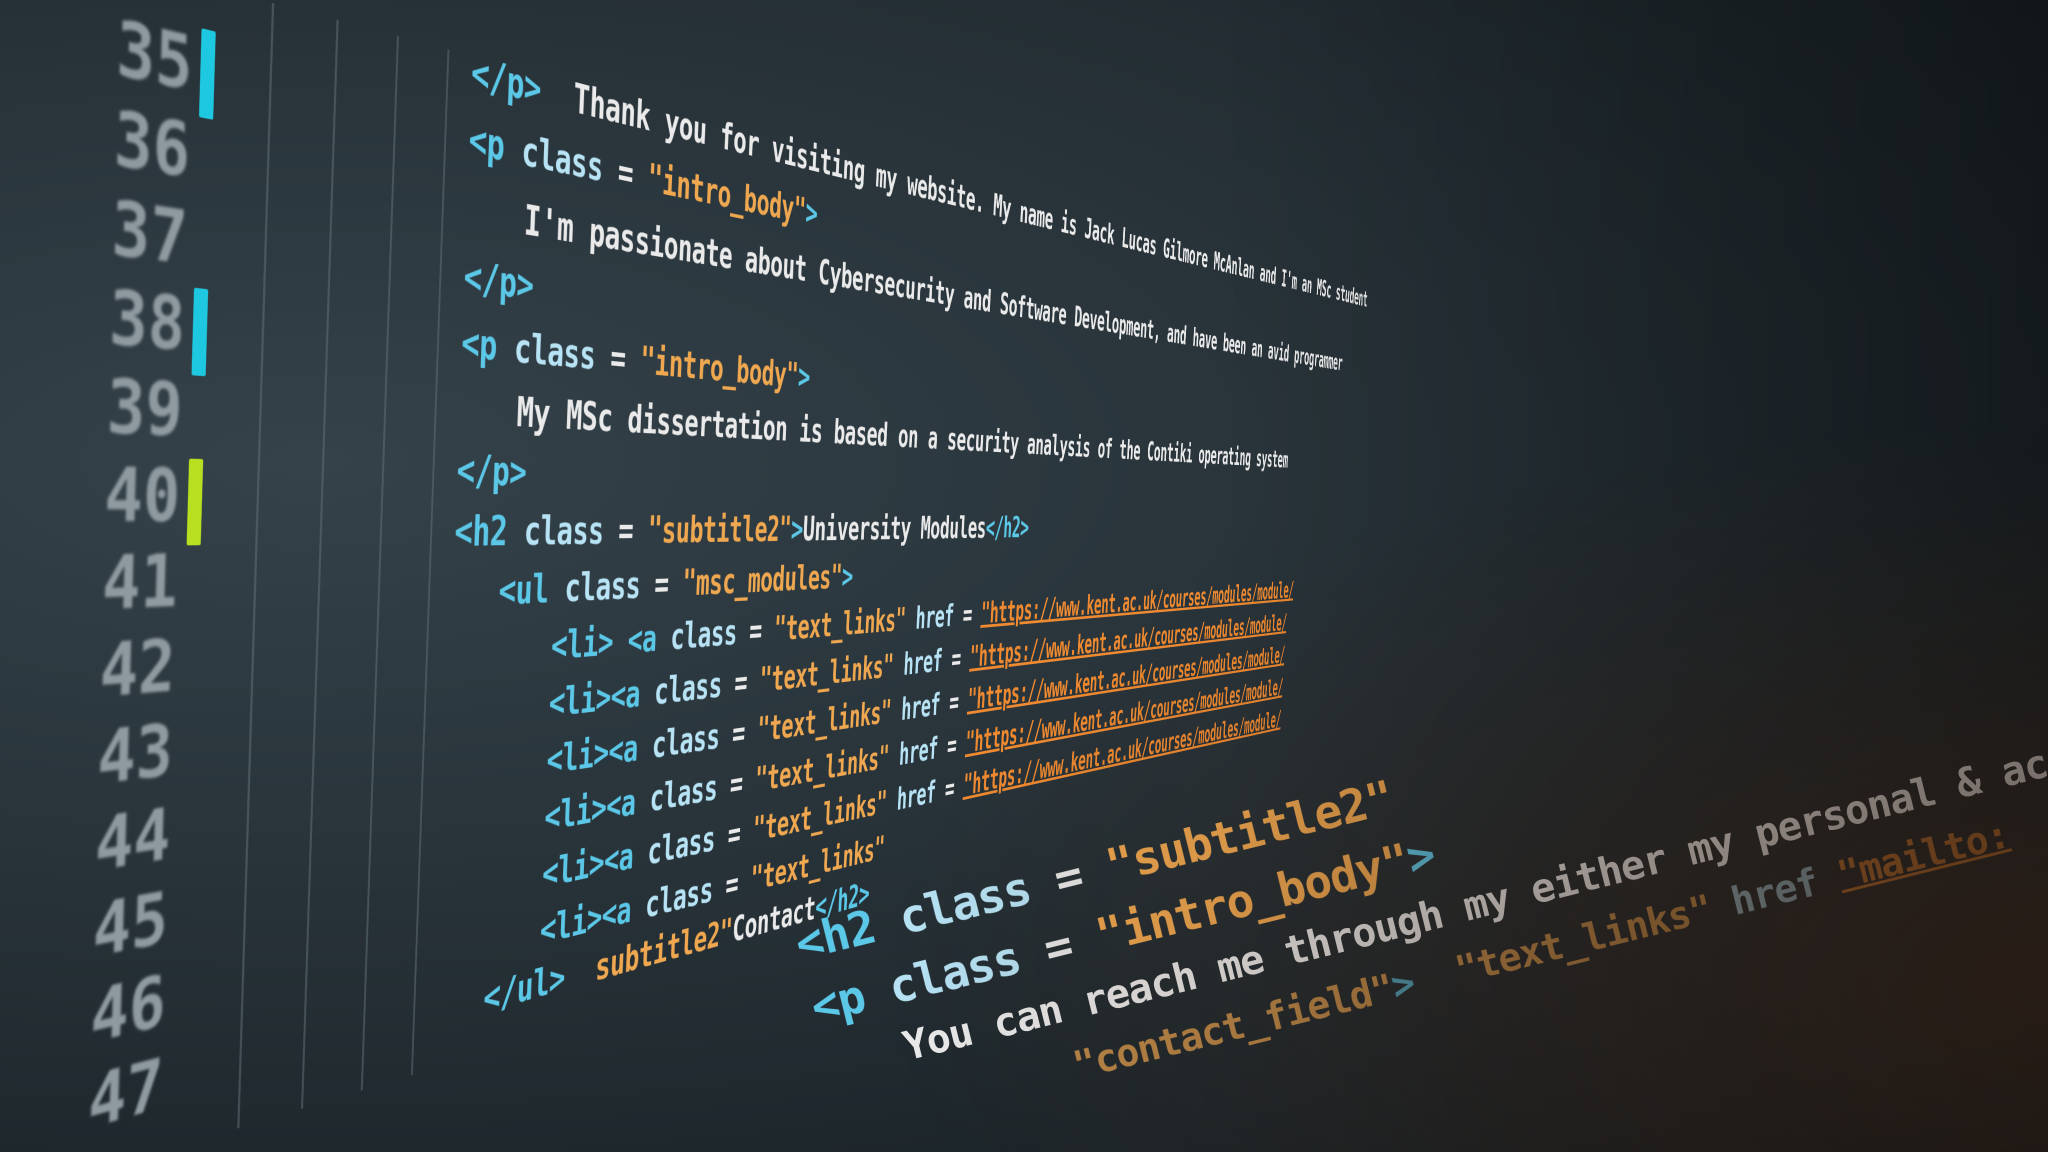  Describe the element at coordinates (604, 643) in the screenshot. I see `open-tag: <li> <a` at that location.